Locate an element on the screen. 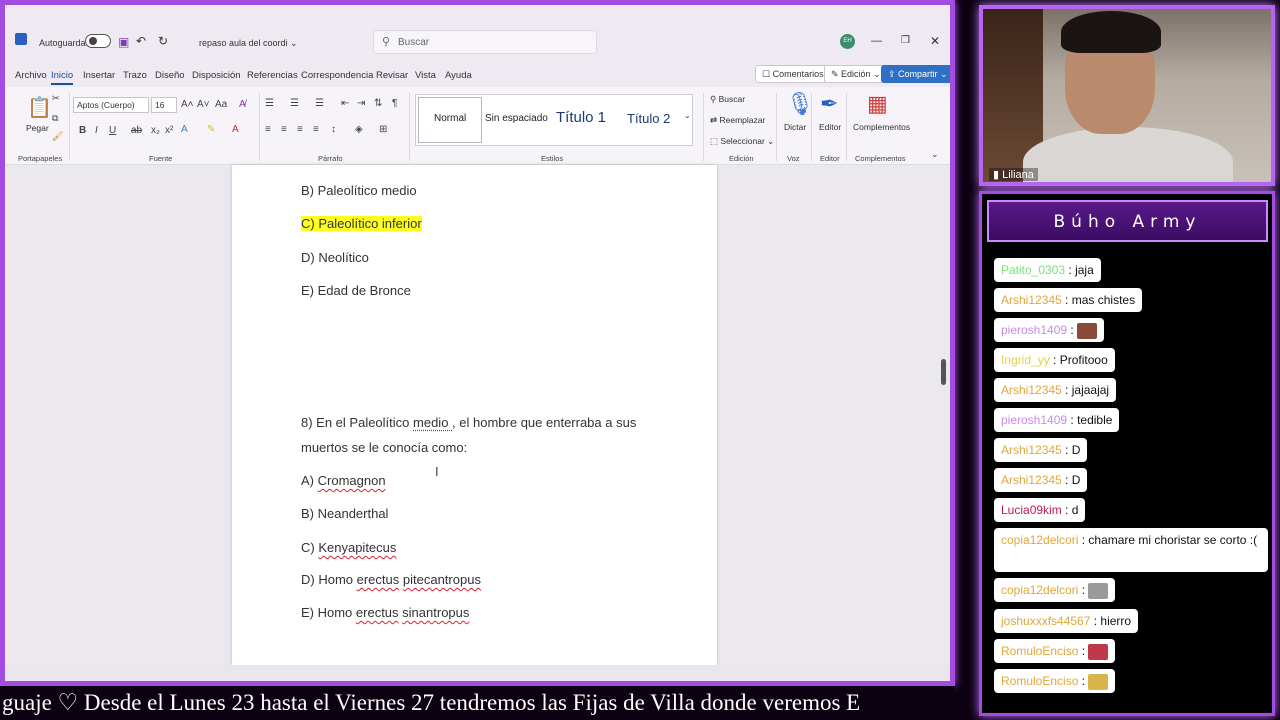 The height and width of the screenshot is (720, 1280). search-input: ⚲ Buscar is located at coordinates (485, 42).